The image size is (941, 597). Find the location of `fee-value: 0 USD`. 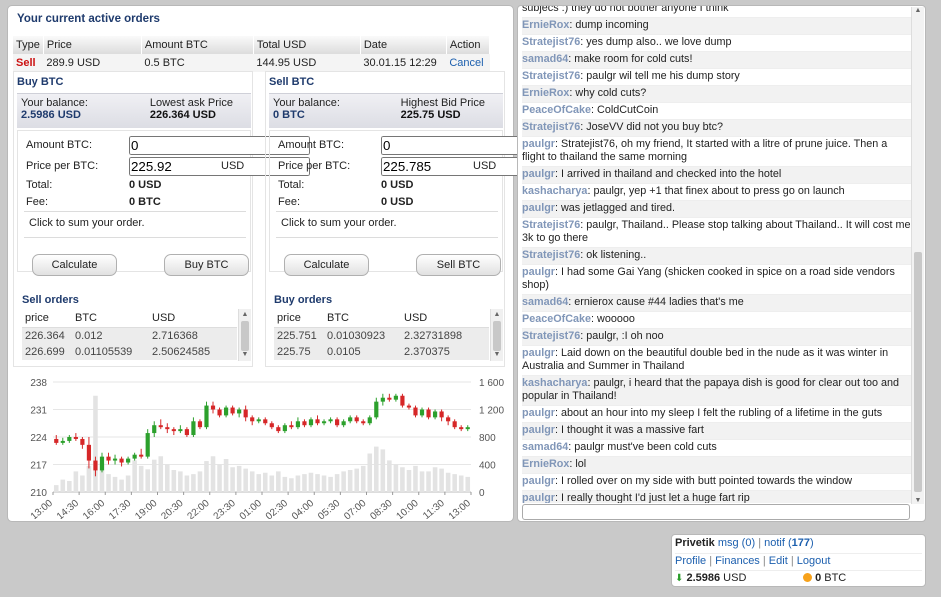

fee-value: 0 USD is located at coordinates (397, 202).